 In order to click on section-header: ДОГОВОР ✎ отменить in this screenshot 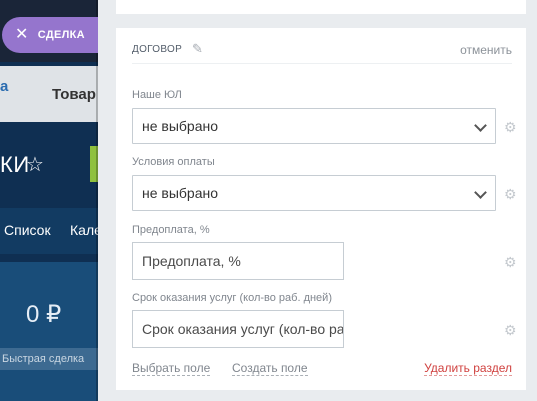, I will do `click(322, 52)`.